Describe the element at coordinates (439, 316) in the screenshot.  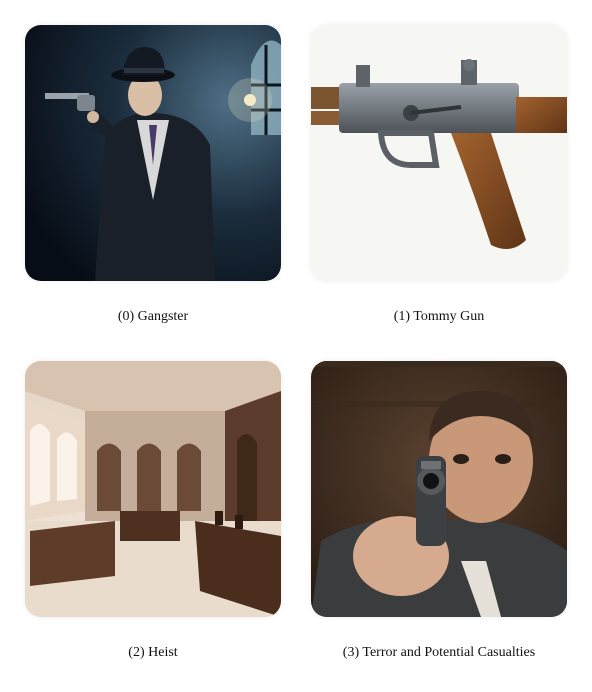
I see `caption-tommy-gun: (1) Tommy Gun` at that location.